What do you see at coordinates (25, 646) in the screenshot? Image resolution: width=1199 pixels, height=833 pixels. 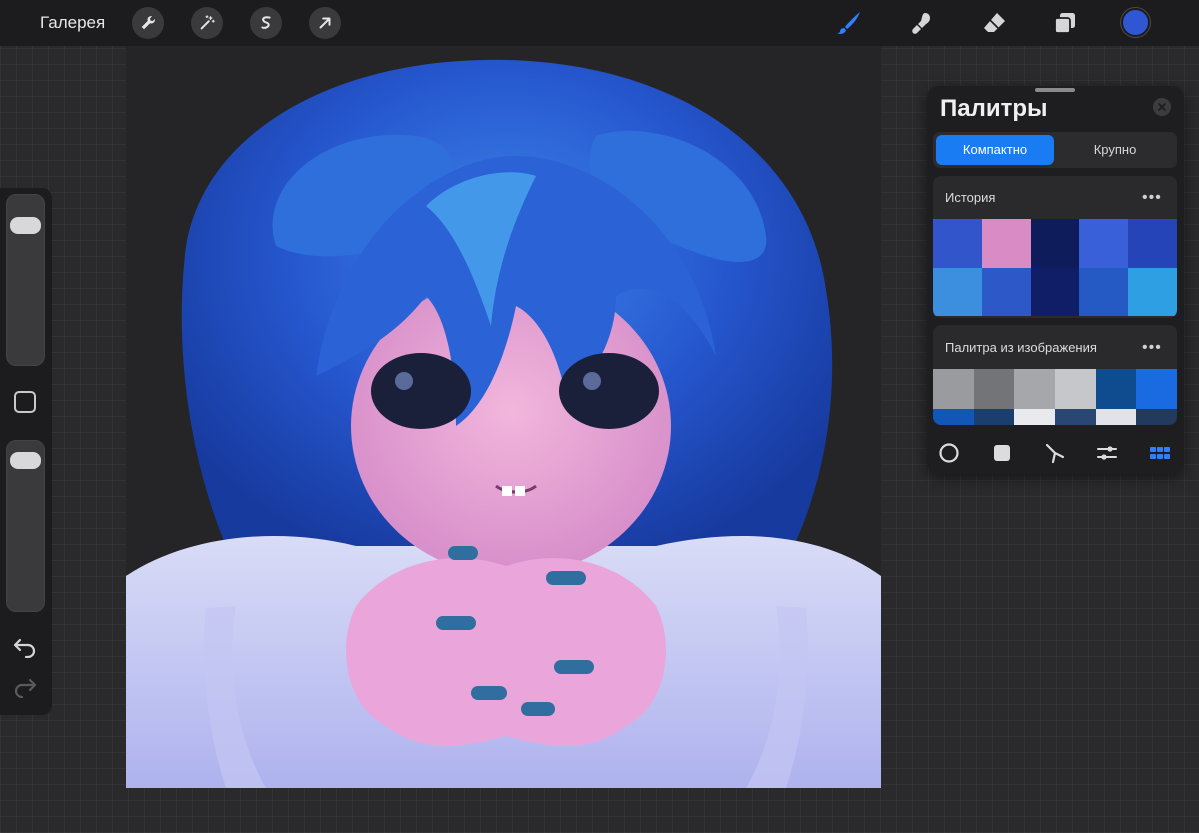 I see `undo-icon` at bounding box center [25, 646].